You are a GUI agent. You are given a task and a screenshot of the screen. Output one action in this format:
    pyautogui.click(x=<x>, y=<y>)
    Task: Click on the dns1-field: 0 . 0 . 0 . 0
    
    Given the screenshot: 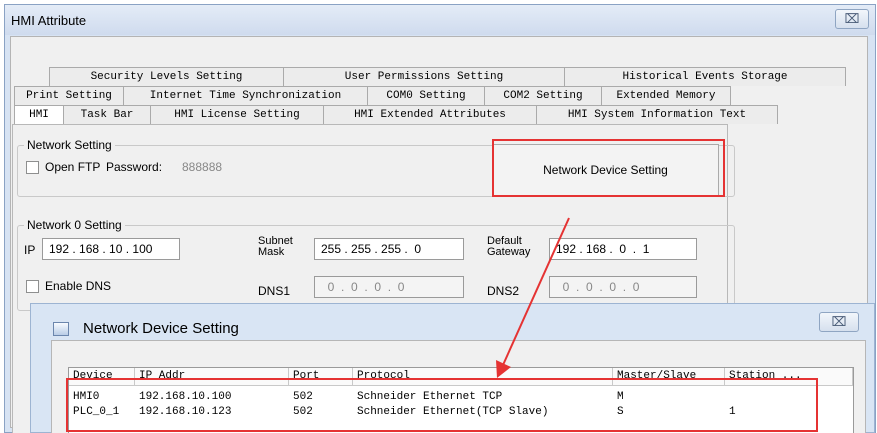 What is the action you would take?
    pyautogui.click(x=389, y=287)
    